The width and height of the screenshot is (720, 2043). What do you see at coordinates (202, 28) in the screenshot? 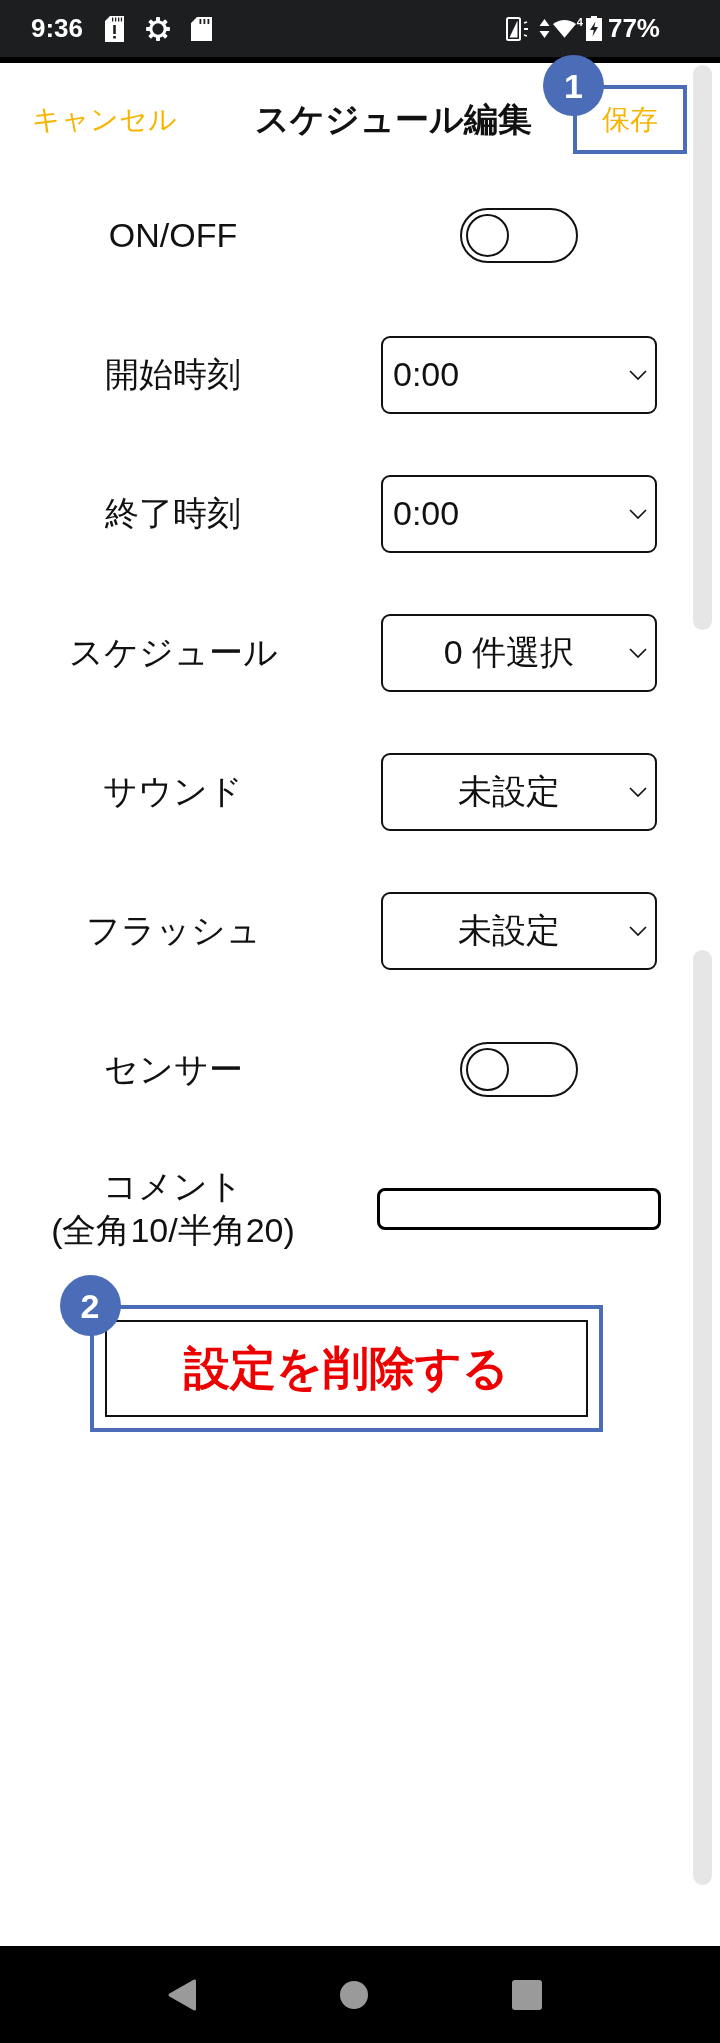
I see `sd-card-icon` at bounding box center [202, 28].